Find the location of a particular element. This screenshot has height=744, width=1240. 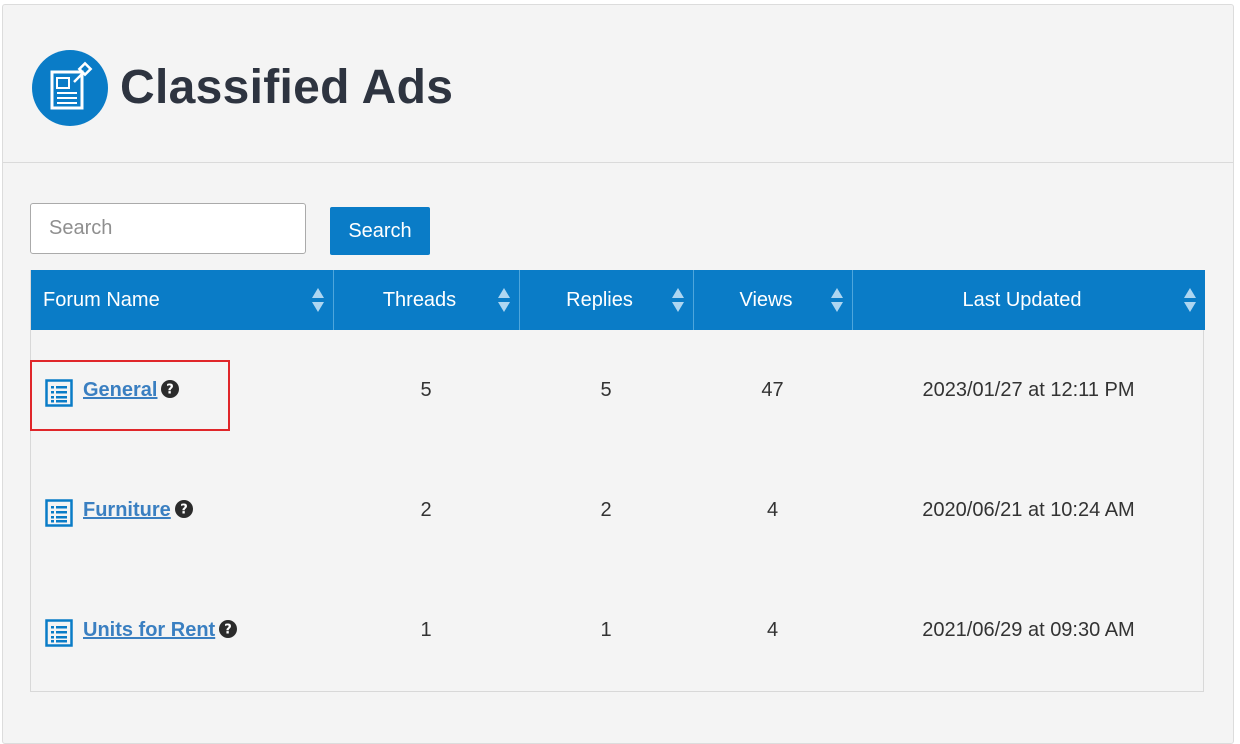

forum-name-cell: Units for Rent ? is located at coordinates (141, 630).